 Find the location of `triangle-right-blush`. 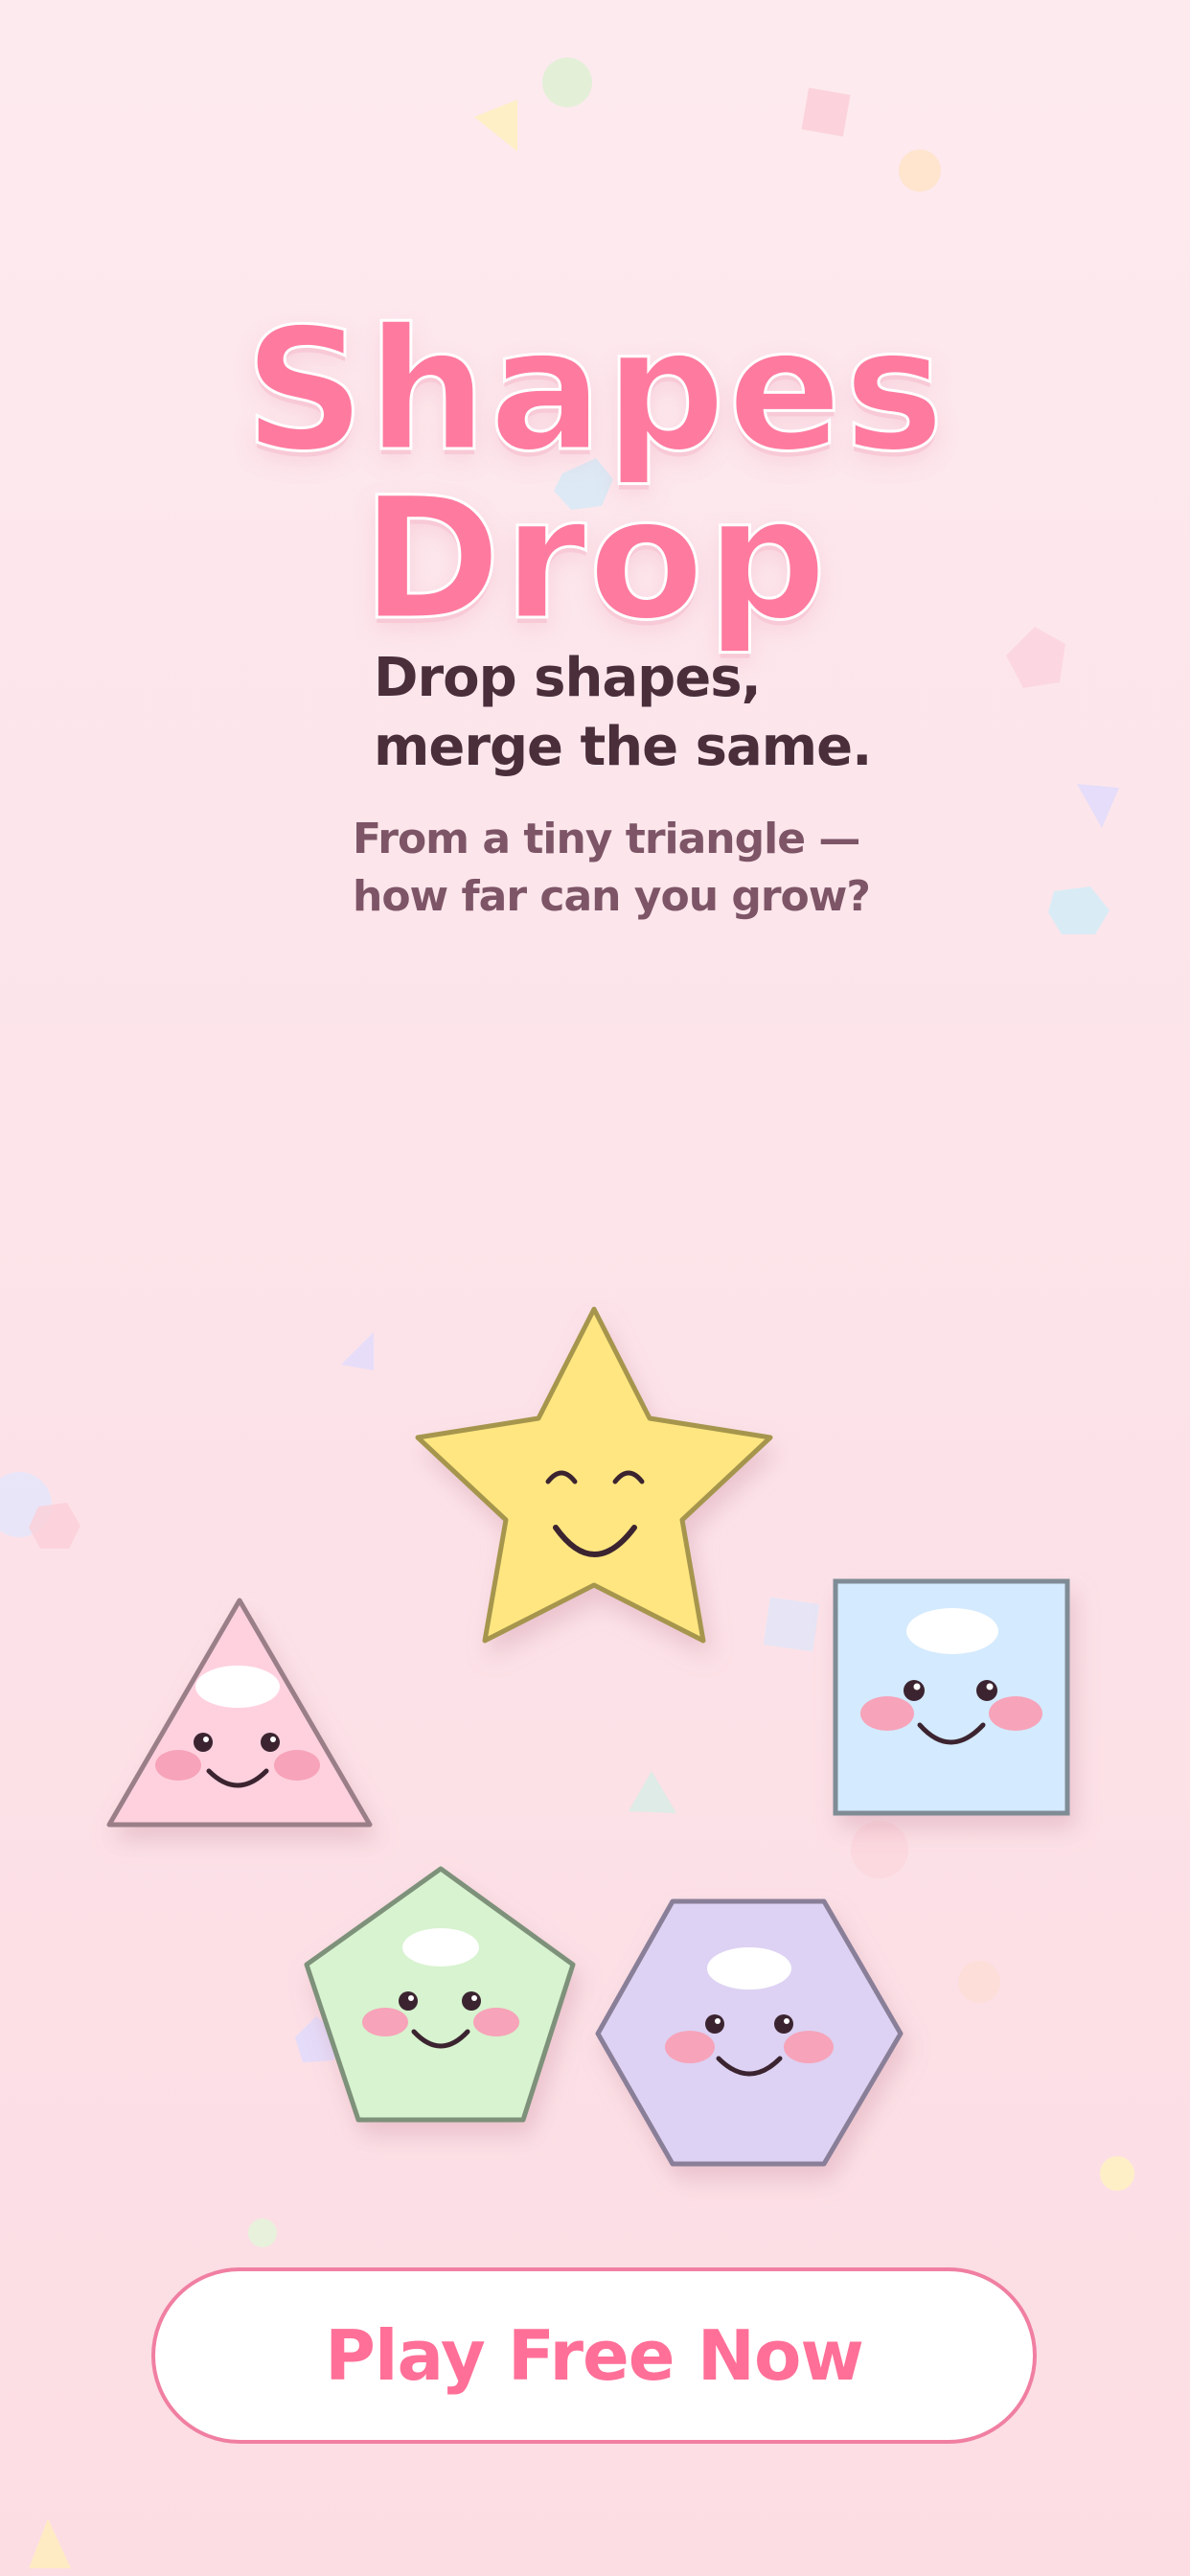

triangle-right-blush is located at coordinates (297, 1765).